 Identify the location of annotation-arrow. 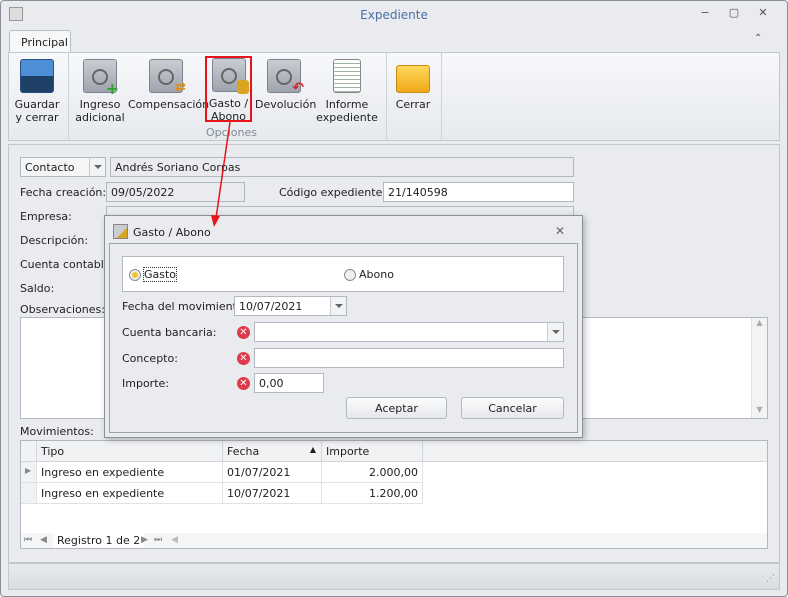
(221, 174).